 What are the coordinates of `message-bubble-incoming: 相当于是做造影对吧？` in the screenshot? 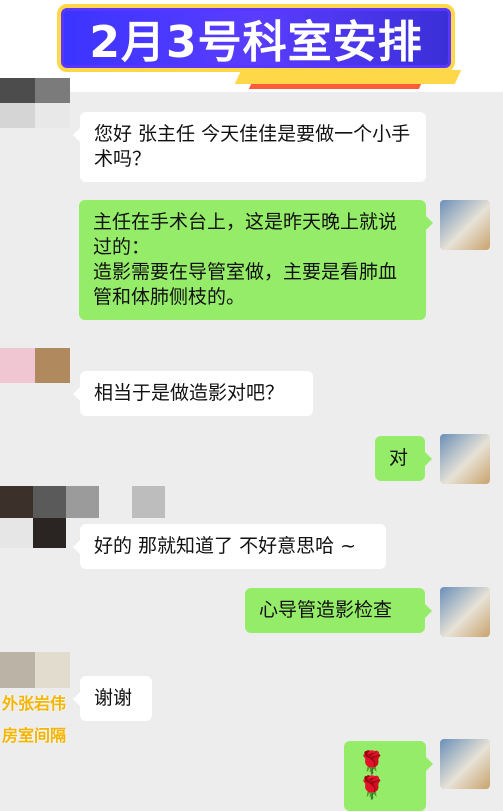 It's located at (193, 393).